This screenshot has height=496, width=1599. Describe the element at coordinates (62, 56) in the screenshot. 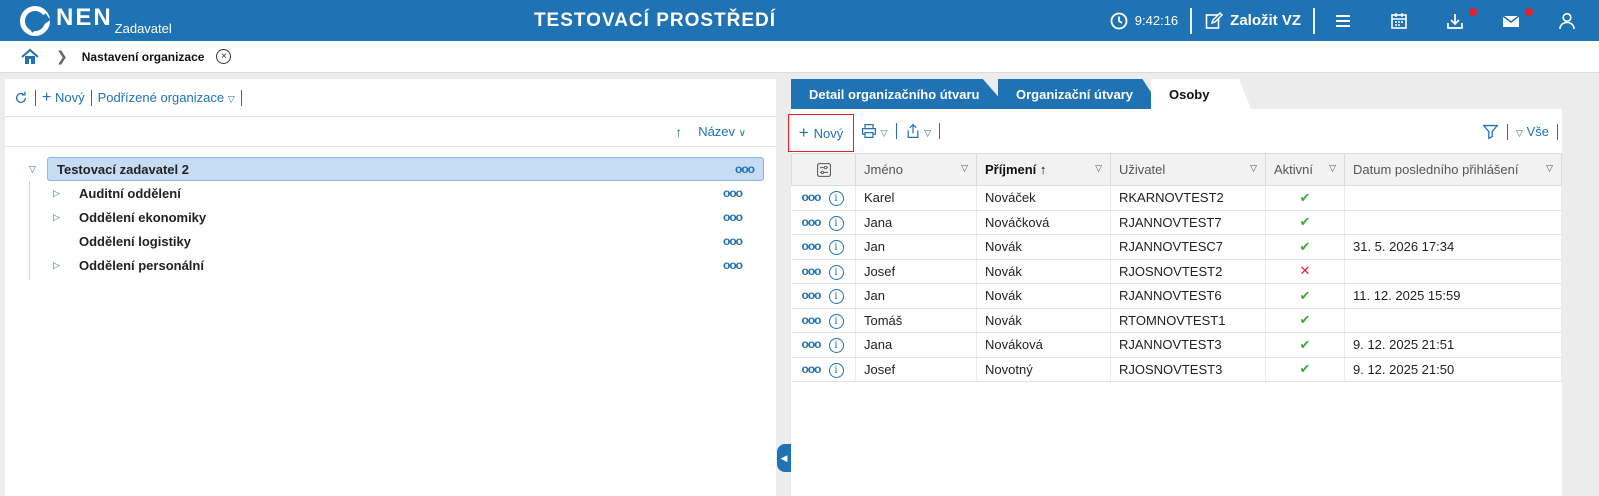

I see `chevron-right-icon: ❯` at that location.